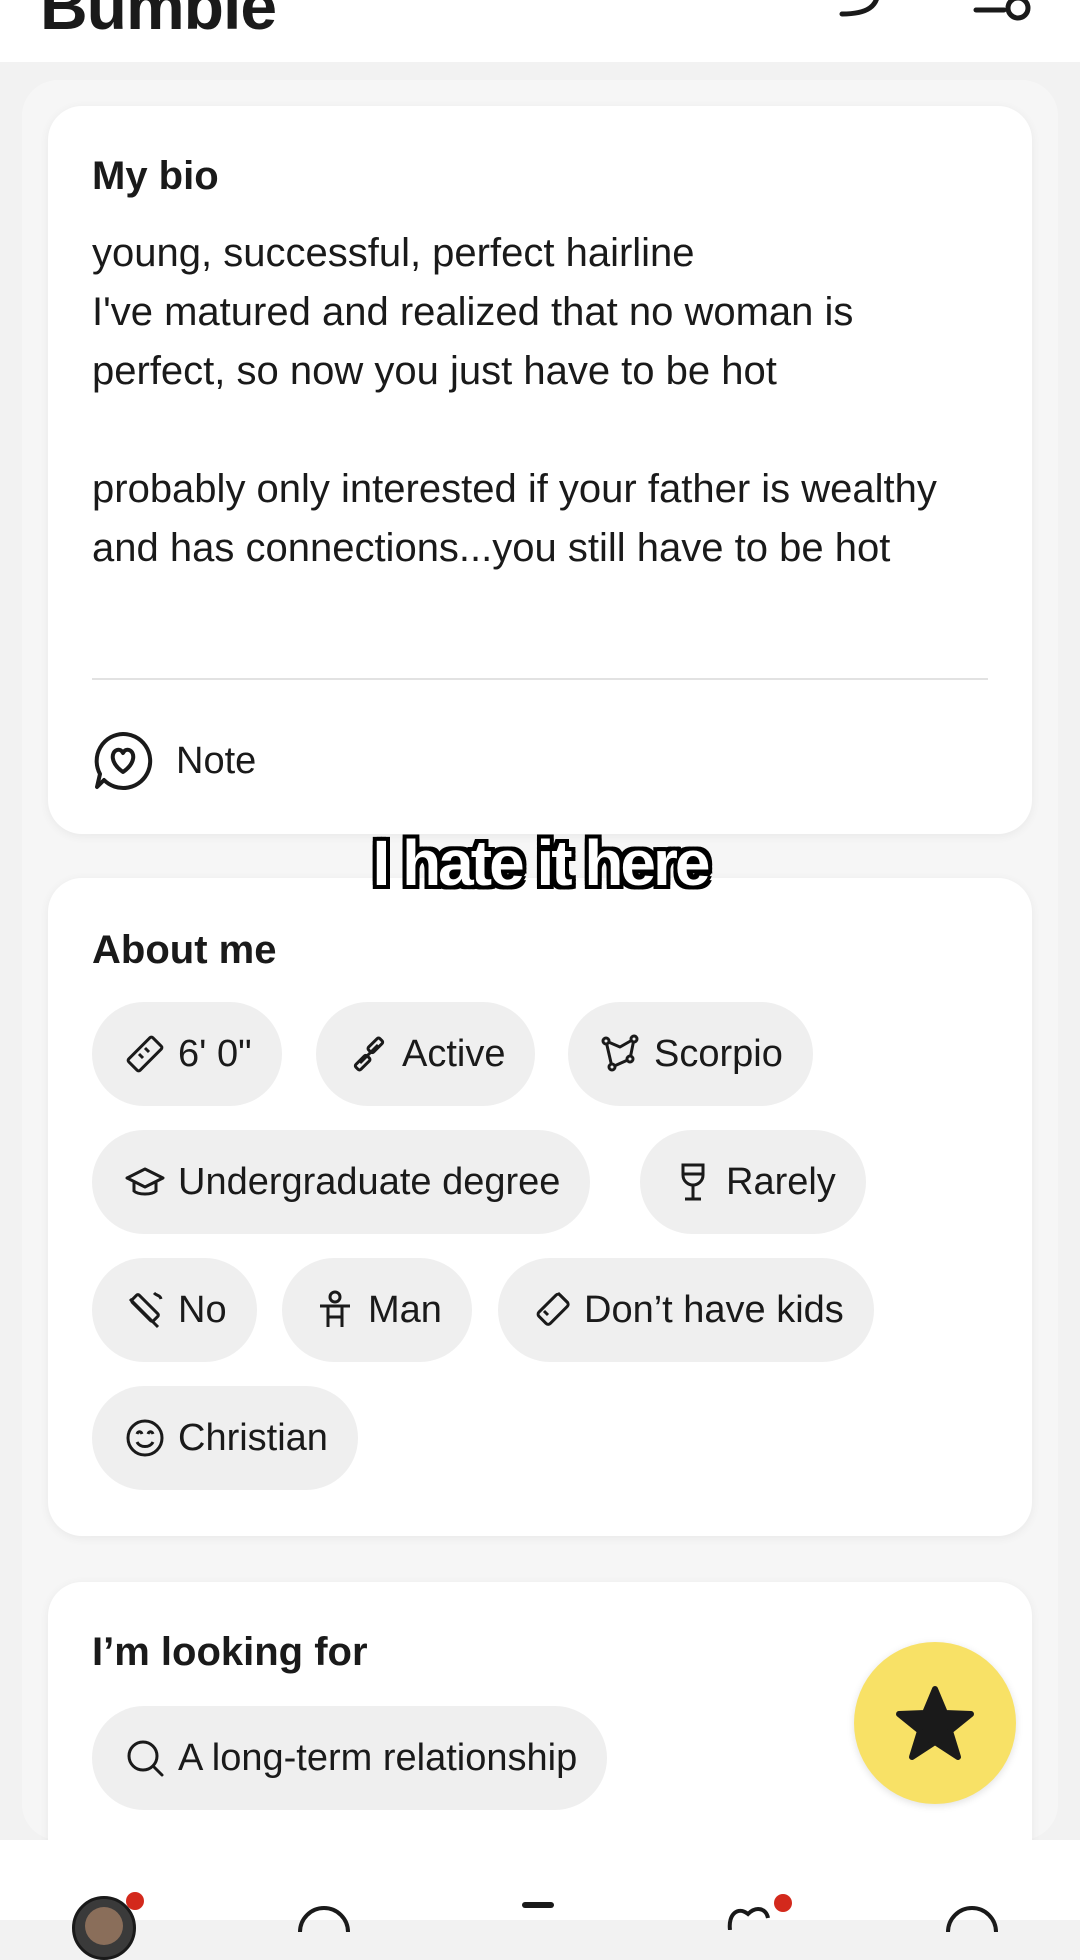 Image resolution: width=1080 pixels, height=1960 pixels. What do you see at coordinates (145, 1181) in the screenshot?
I see `graduation-cap-icon` at bounding box center [145, 1181].